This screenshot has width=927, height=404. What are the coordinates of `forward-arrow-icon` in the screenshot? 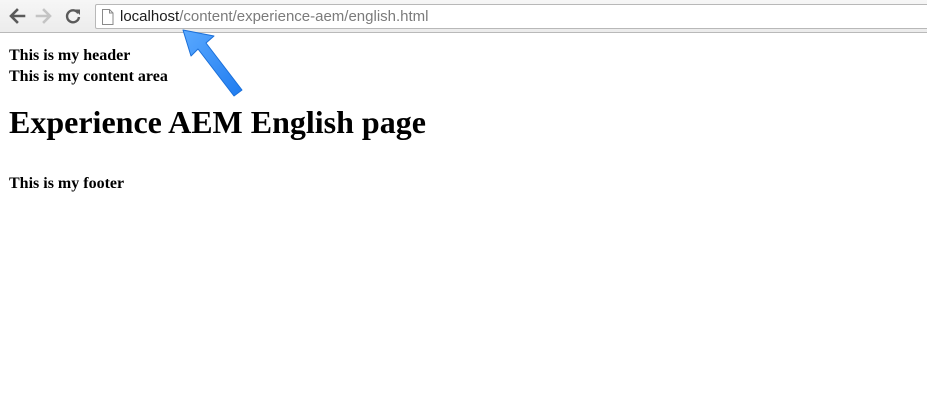 It's located at (43, 16).